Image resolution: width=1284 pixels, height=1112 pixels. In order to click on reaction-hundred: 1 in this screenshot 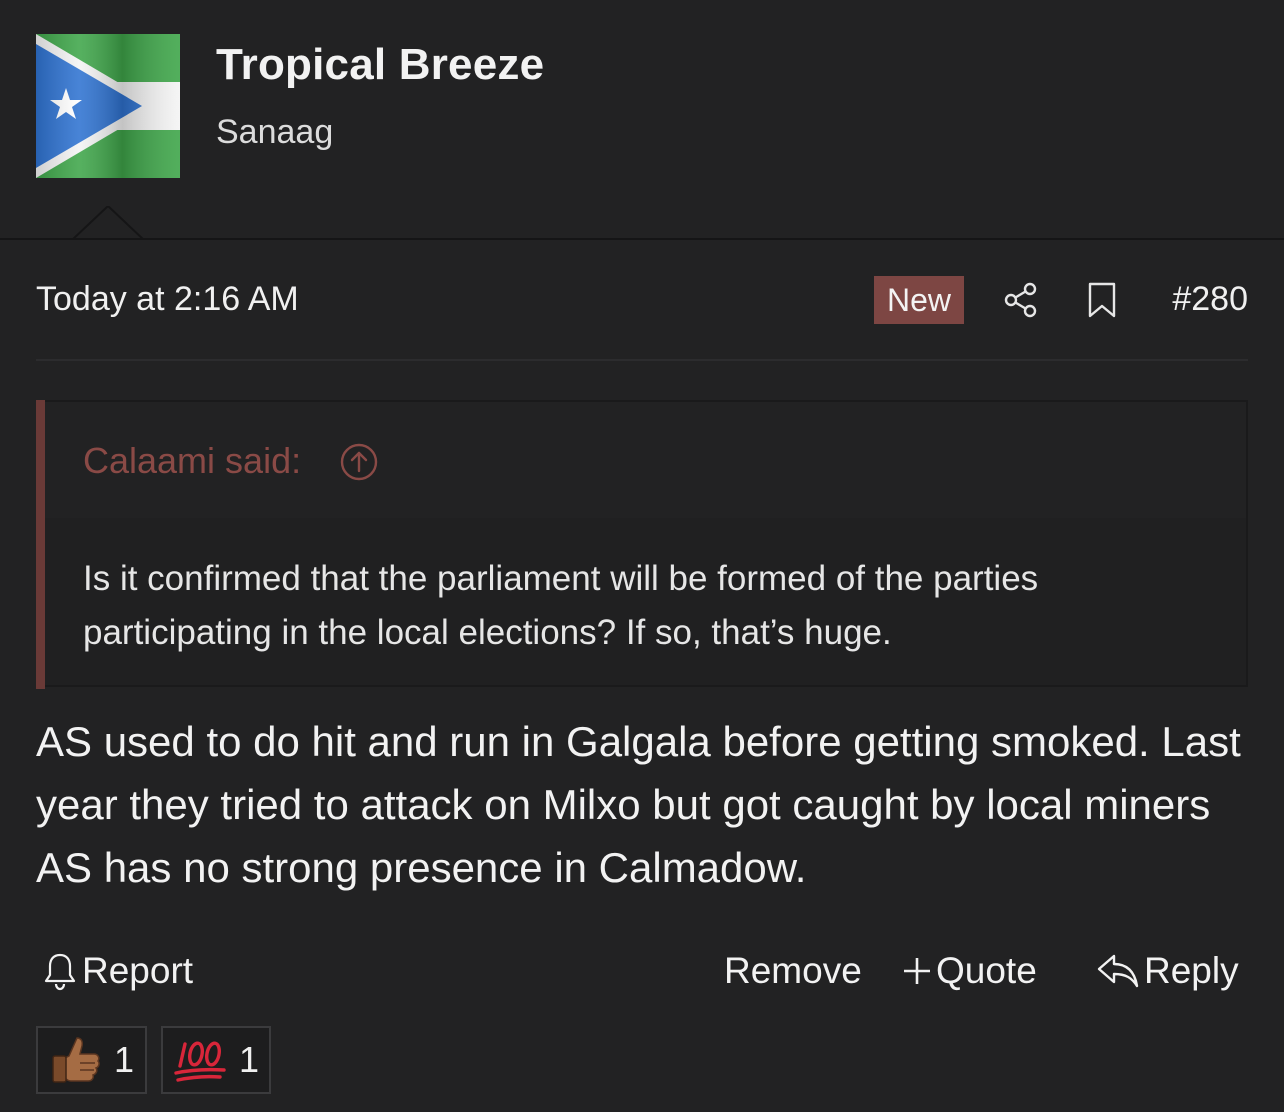, I will do `click(216, 1060)`.